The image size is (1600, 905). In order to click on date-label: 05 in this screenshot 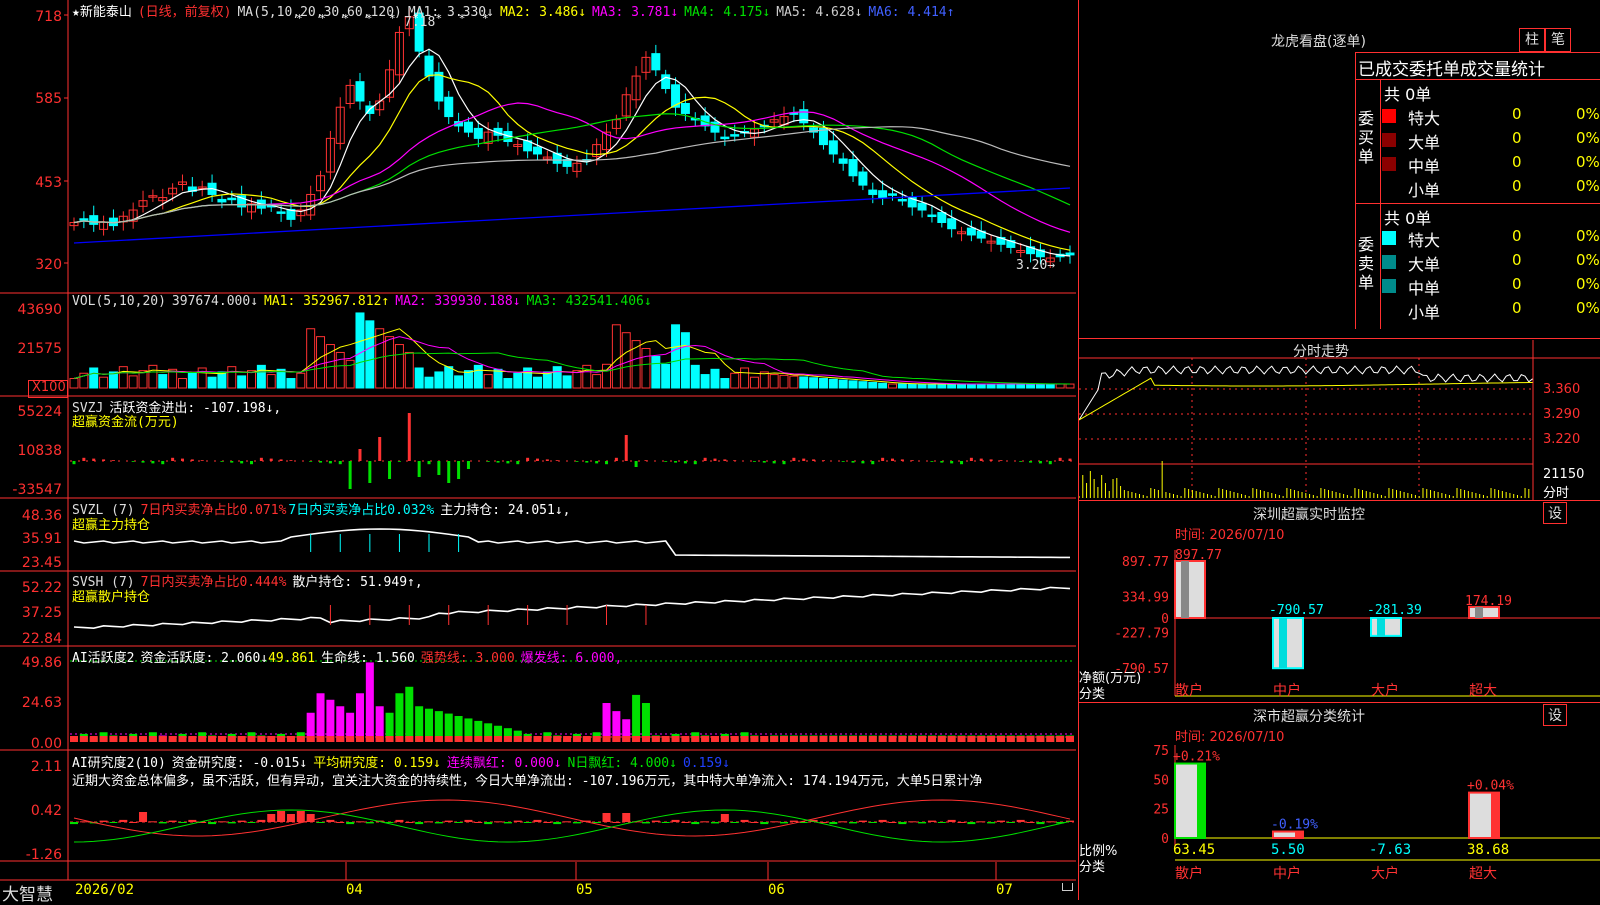, I will do `click(584, 890)`.